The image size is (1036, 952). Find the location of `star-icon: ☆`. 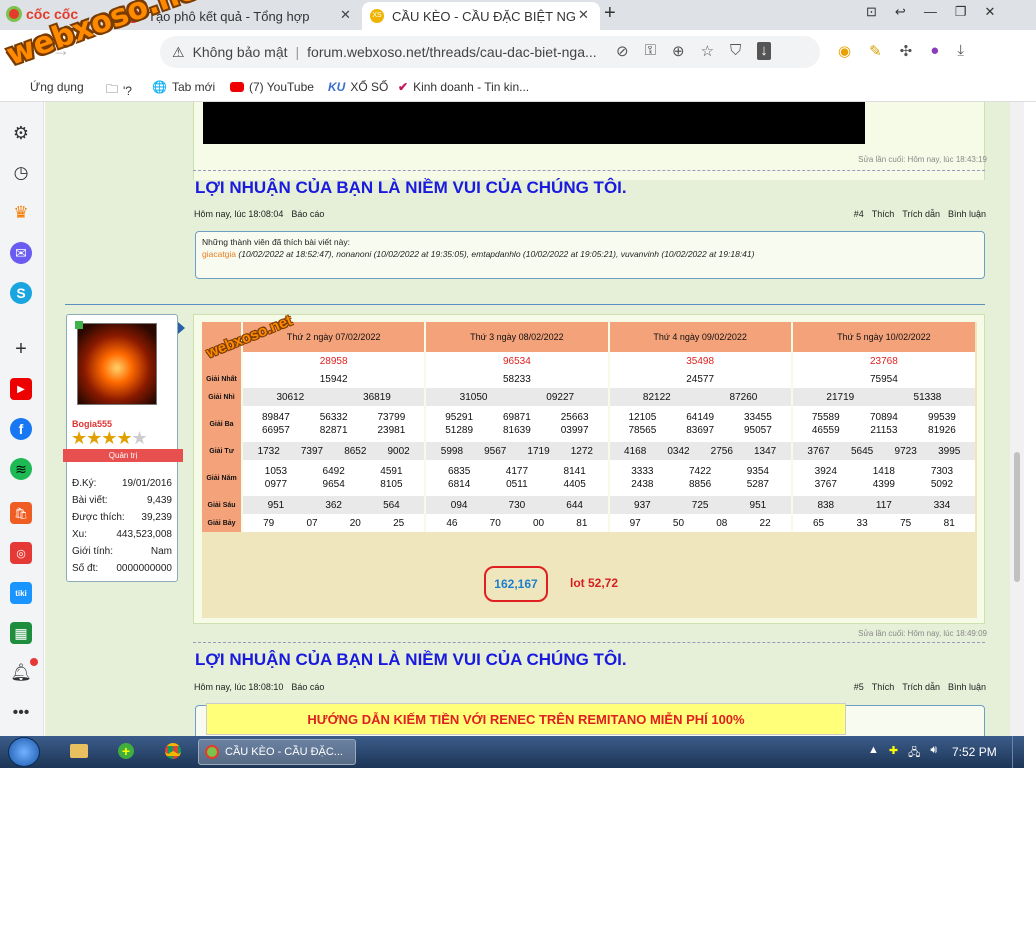

star-icon: ☆ is located at coordinates (707, 51).